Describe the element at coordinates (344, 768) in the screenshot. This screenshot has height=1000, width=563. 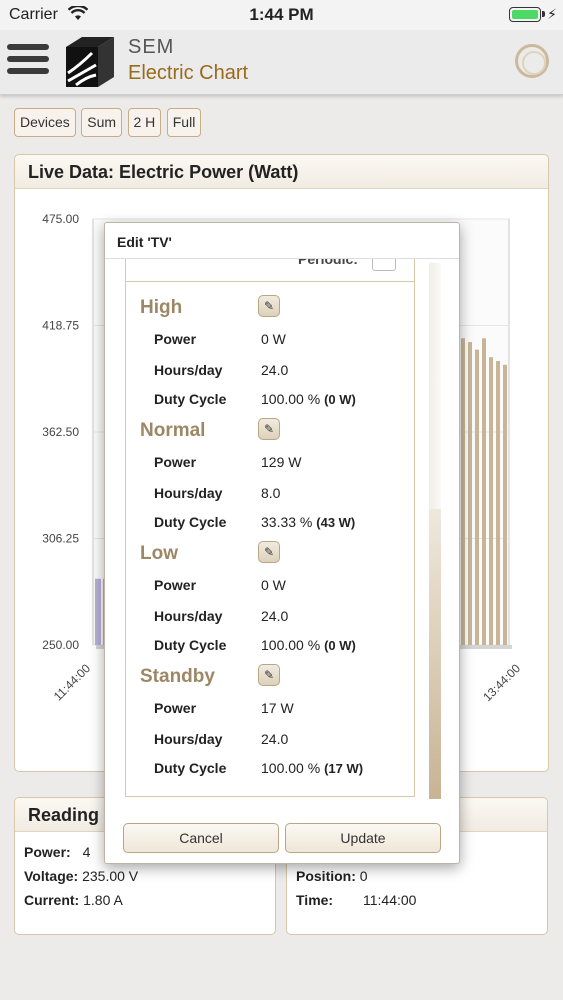
I see `standby-duty-watts: (17 W)` at that location.